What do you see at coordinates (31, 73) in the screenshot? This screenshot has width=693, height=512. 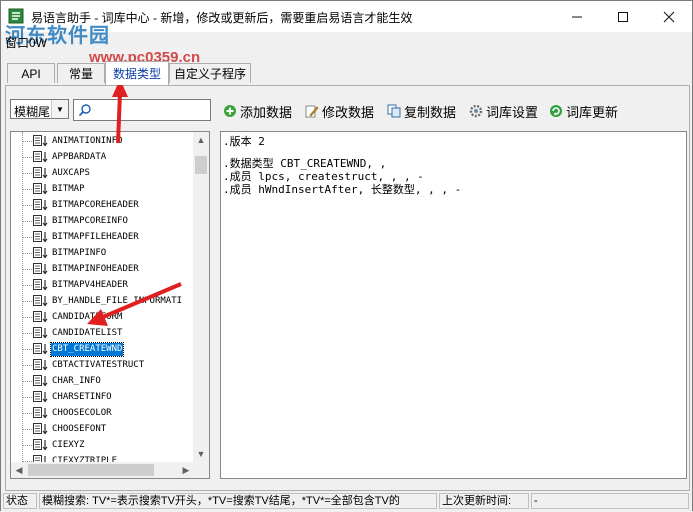 I see `tab-api: API` at bounding box center [31, 73].